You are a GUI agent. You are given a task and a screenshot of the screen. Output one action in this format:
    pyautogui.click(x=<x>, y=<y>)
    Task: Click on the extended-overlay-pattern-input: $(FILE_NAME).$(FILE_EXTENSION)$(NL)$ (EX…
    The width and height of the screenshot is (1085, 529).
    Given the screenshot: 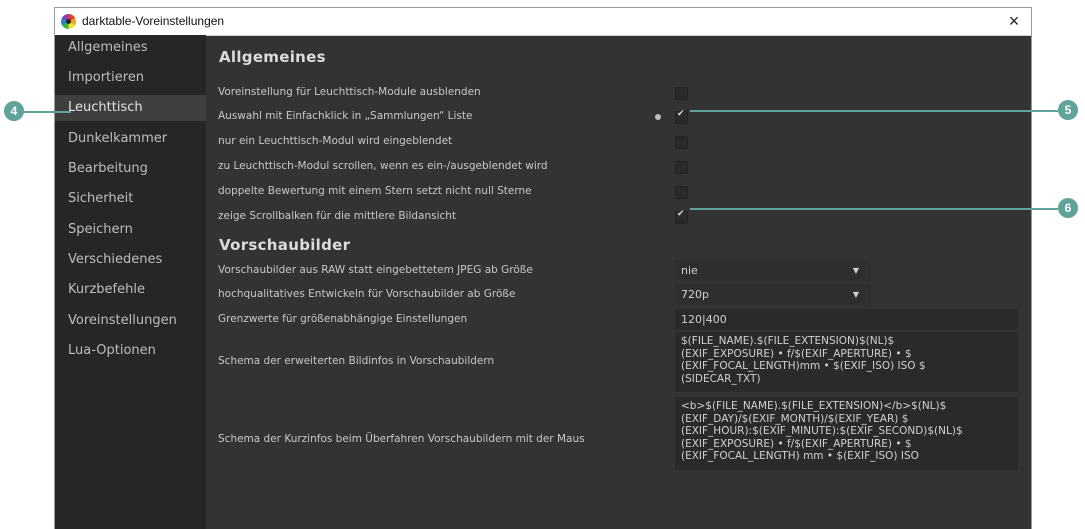 What is the action you would take?
    pyautogui.click(x=846, y=362)
    